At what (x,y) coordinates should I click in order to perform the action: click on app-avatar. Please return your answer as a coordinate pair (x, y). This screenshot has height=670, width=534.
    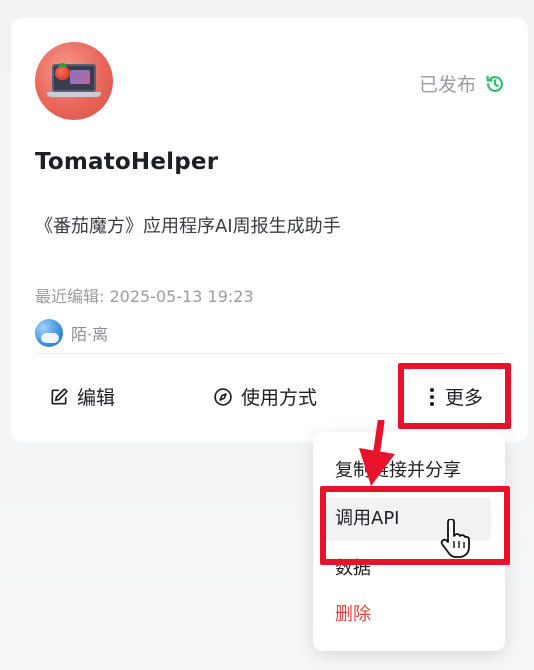
    Looking at the image, I should click on (74, 81).